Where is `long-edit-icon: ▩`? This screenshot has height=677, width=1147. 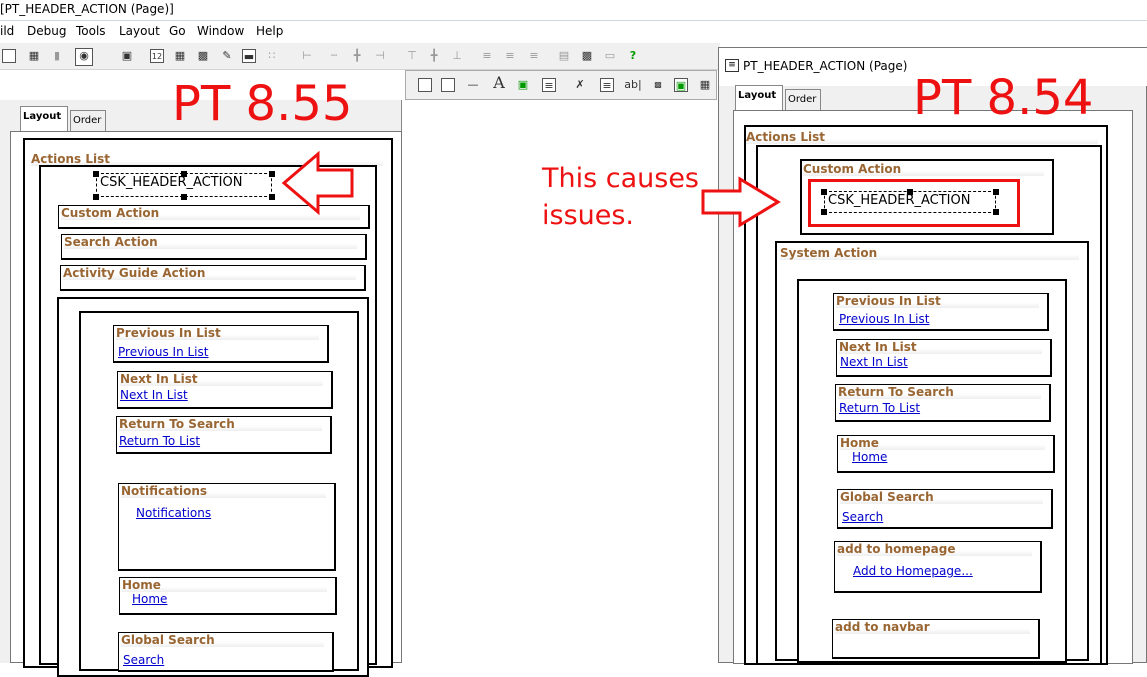
long-edit-icon: ▩ is located at coordinates (658, 85).